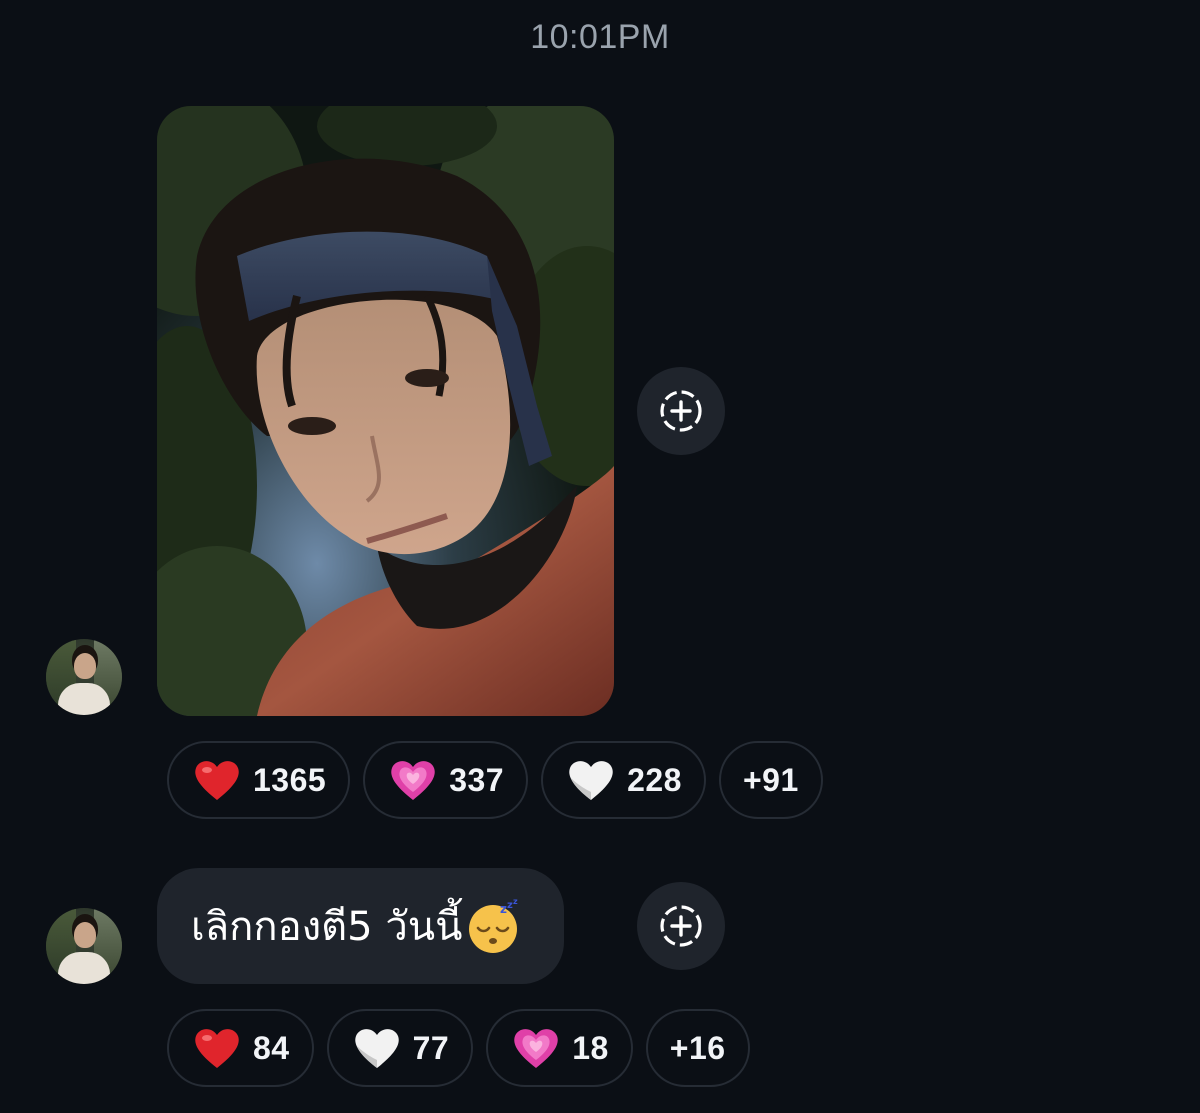 The width and height of the screenshot is (1200, 1113). What do you see at coordinates (654, 779) in the screenshot?
I see `reaction-count: 228` at bounding box center [654, 779].